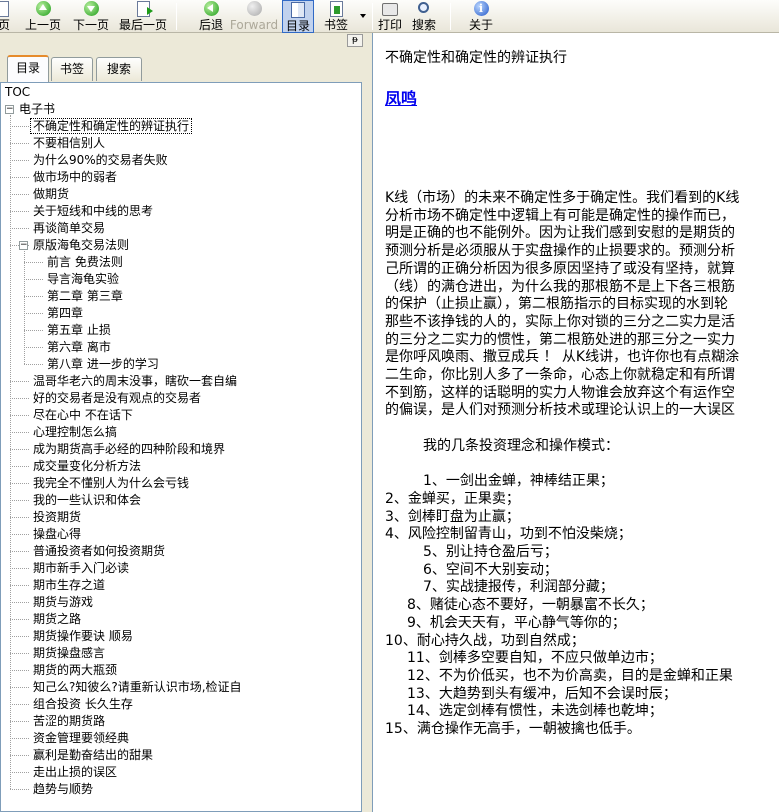 This screenshot has width=779, height=812. I want to click on toc-item: 期市生存之道, so click(69, 585).